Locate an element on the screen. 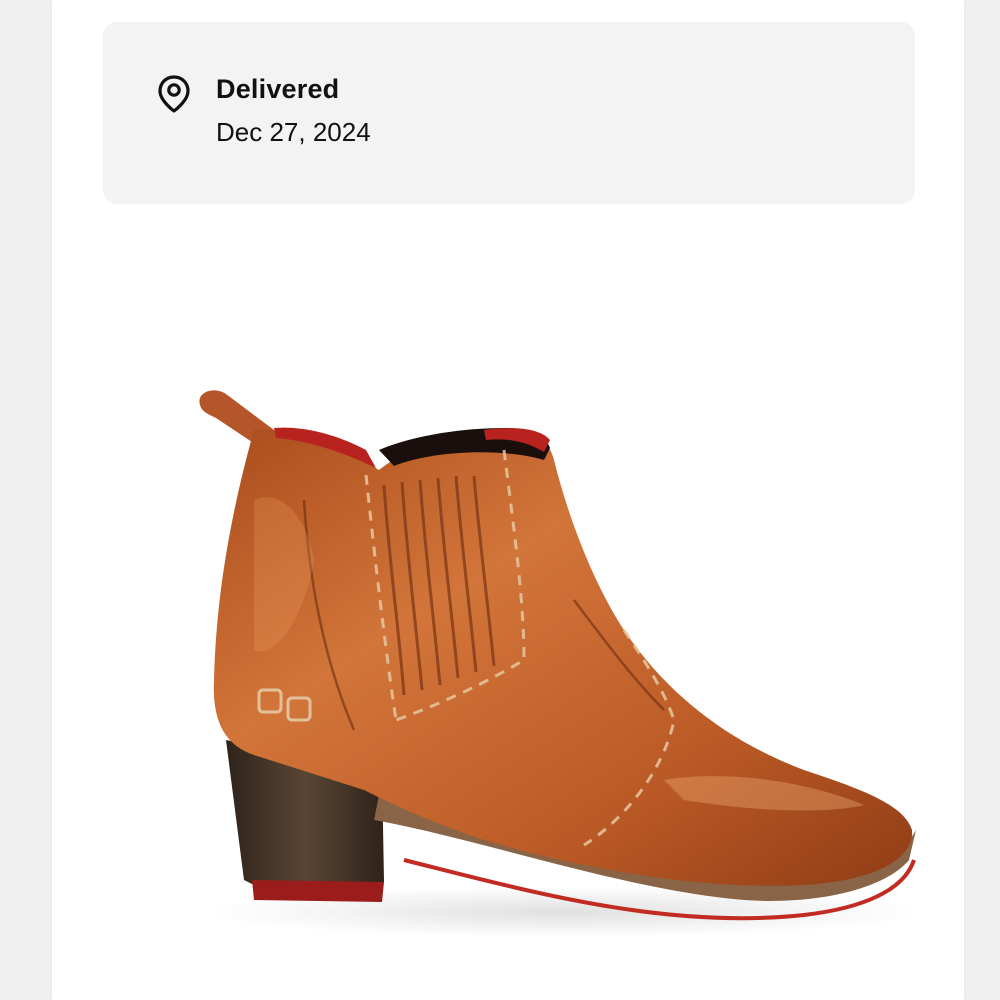 The image size is (1000, 1000). location-pin-icon is located at coordinates (174, 94).